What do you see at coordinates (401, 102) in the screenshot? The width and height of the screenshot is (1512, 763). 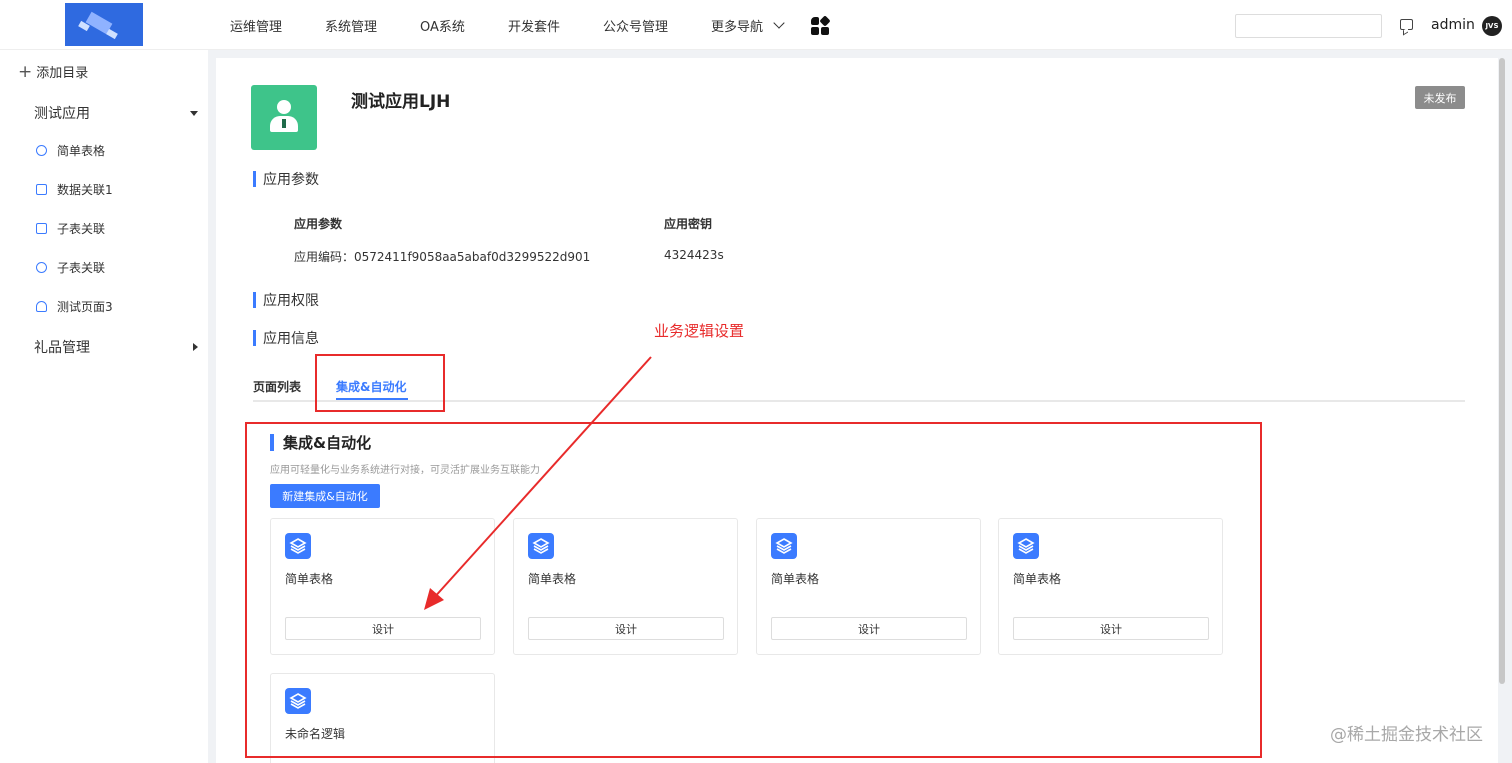 I see `app-title: 测试应用LJH` at bounding box center [401, 102].